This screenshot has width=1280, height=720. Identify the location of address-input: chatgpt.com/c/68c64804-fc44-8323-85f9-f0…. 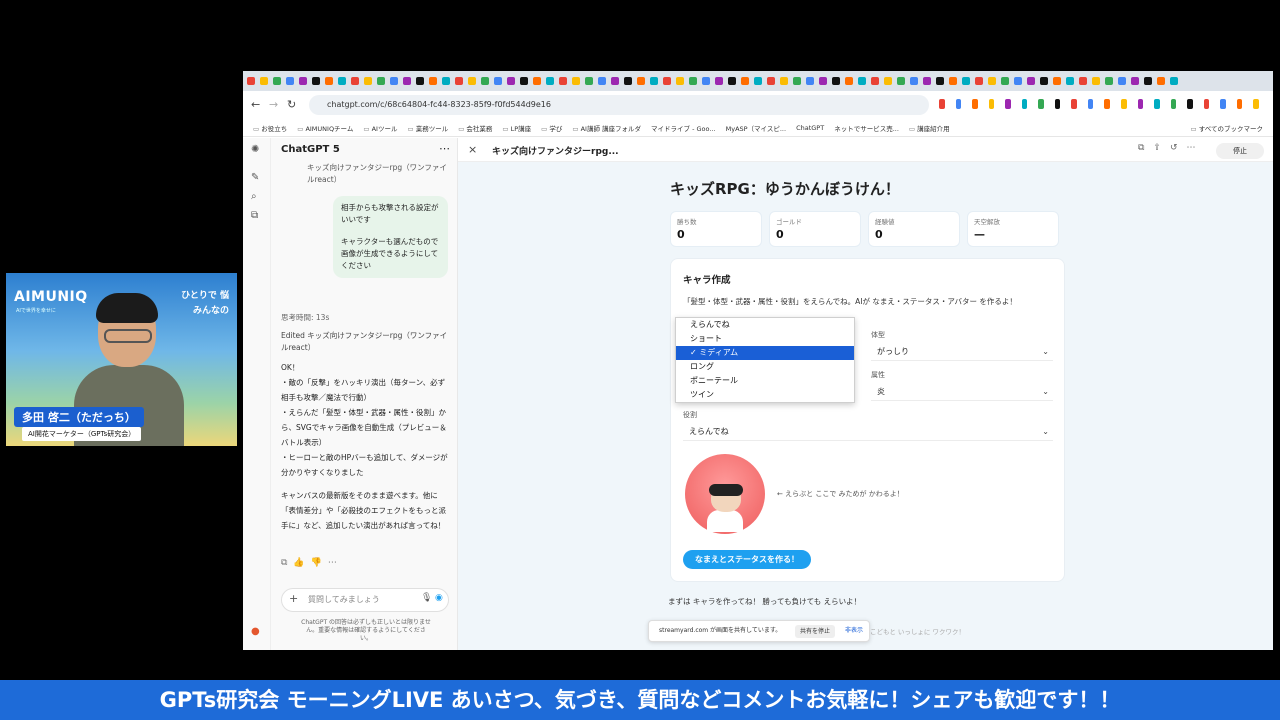
(619, 105).